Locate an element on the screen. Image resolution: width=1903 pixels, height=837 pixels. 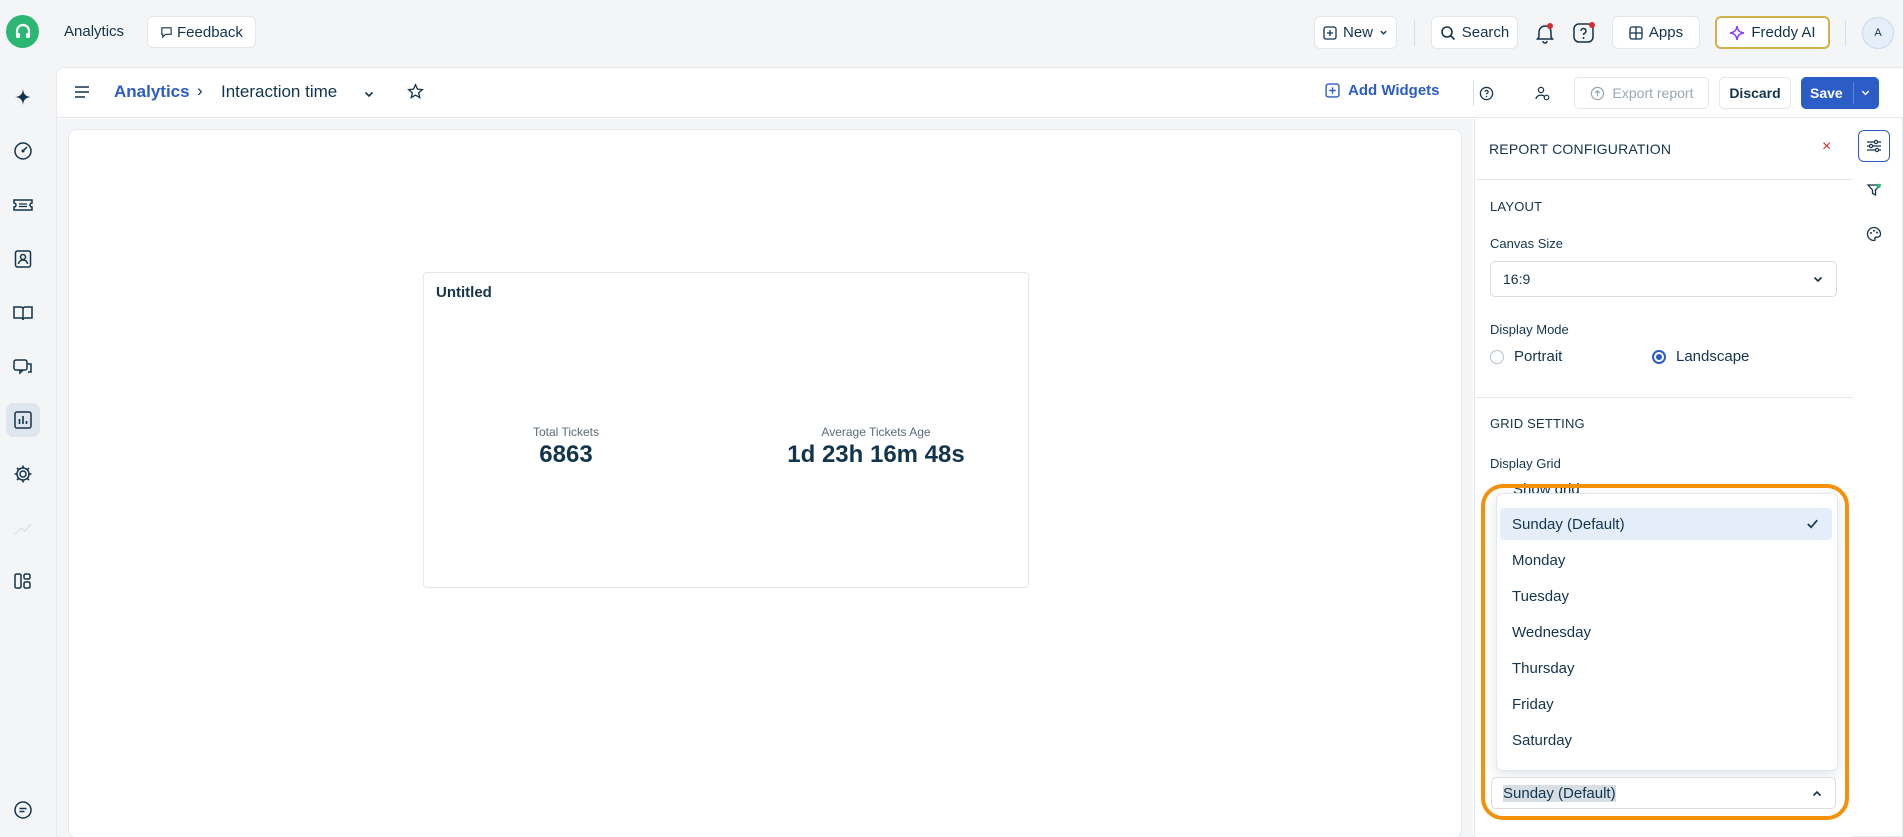
info-icon is located at coordinates (1486, 93).